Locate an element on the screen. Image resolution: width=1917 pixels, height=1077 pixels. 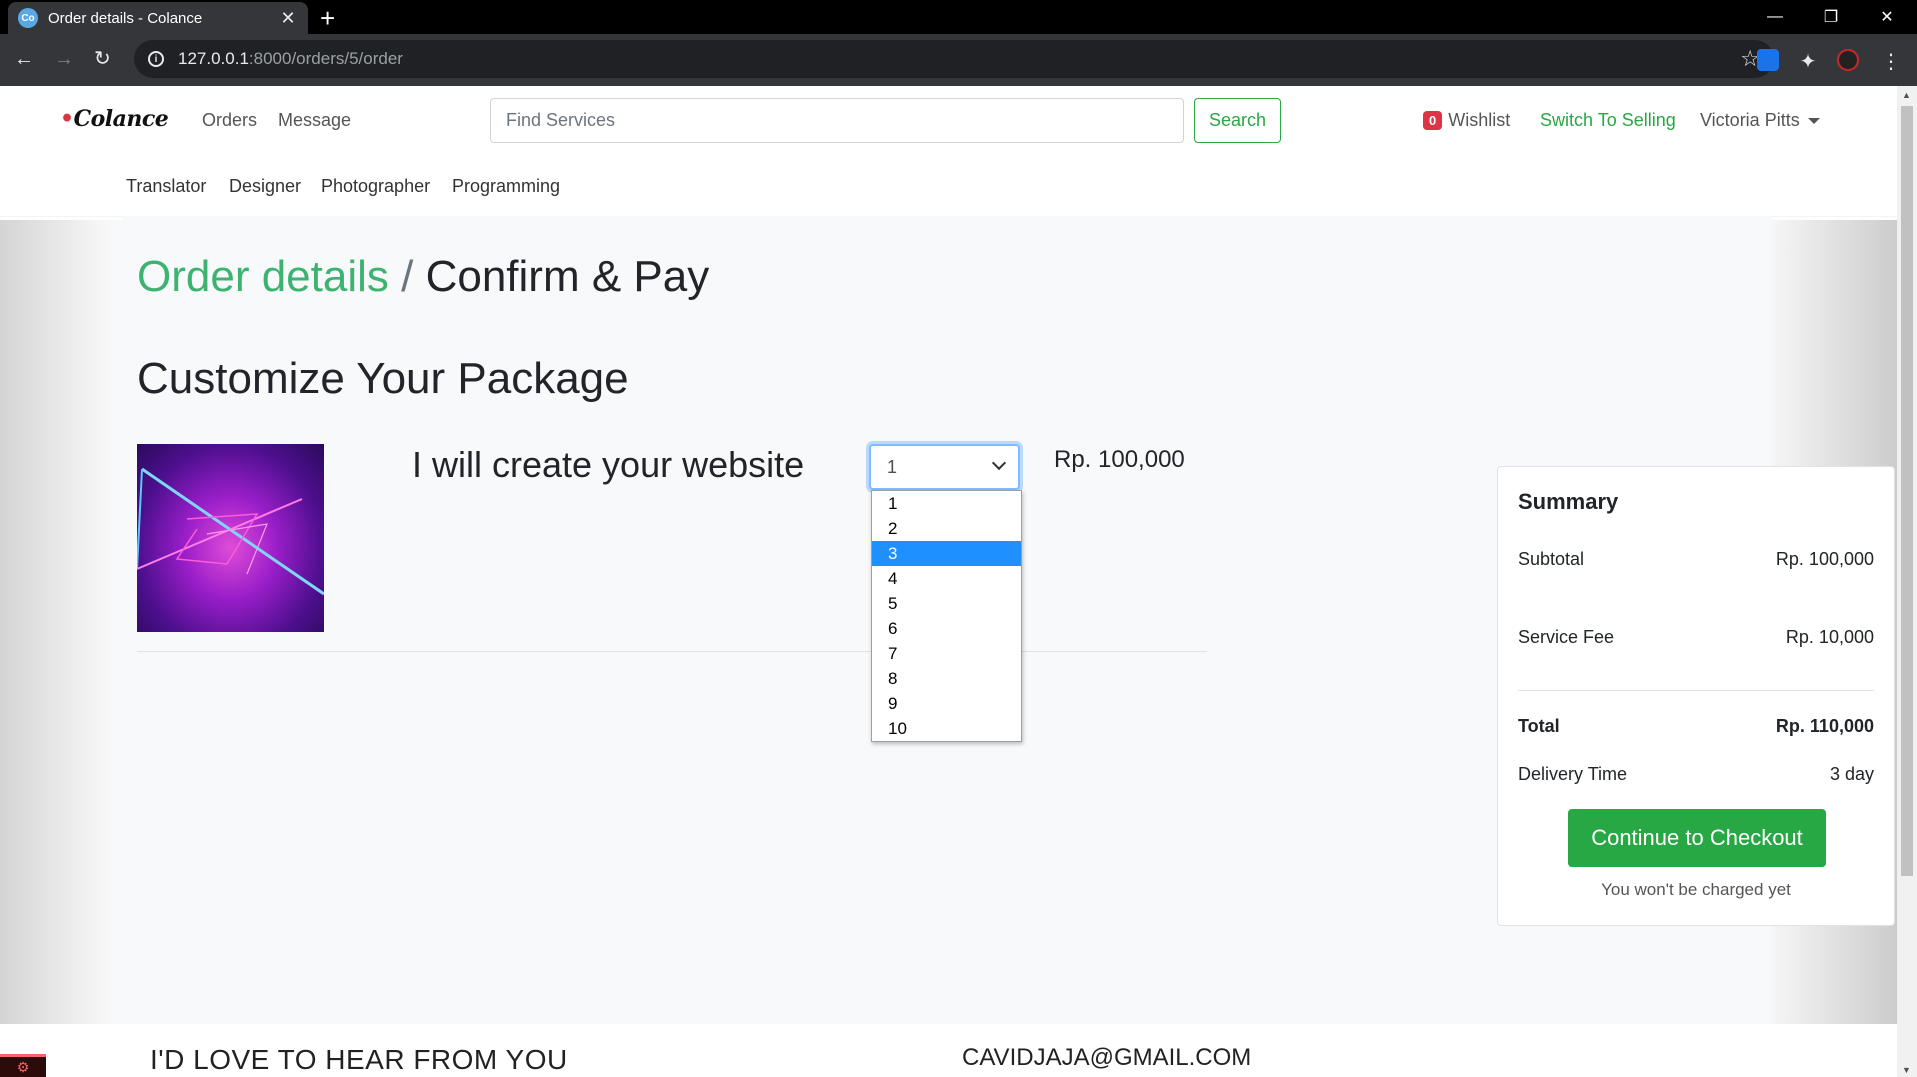
delivery-time-value: 3 day is located at coordinates (1851, 774).